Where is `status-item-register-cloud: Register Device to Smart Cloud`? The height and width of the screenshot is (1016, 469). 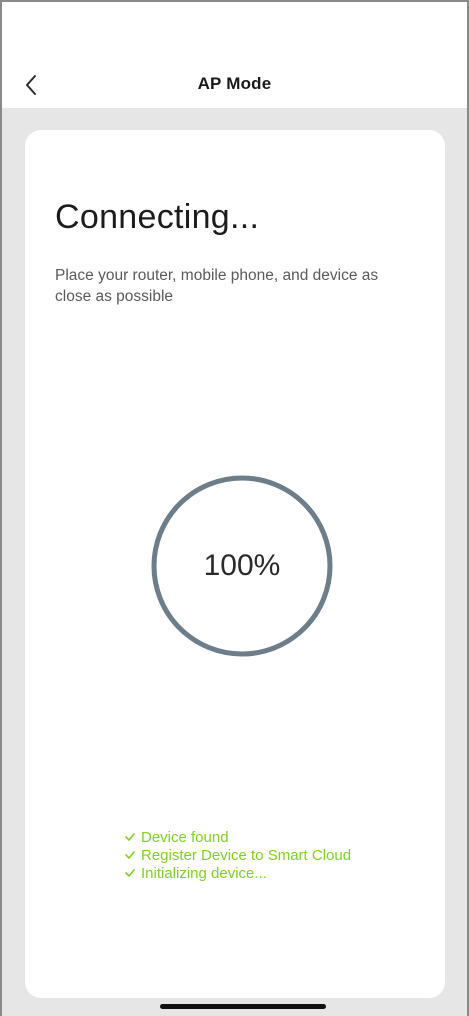
status-item-register-cloud: Register Device to Smart Cloud is located at coordinates (237, 855).